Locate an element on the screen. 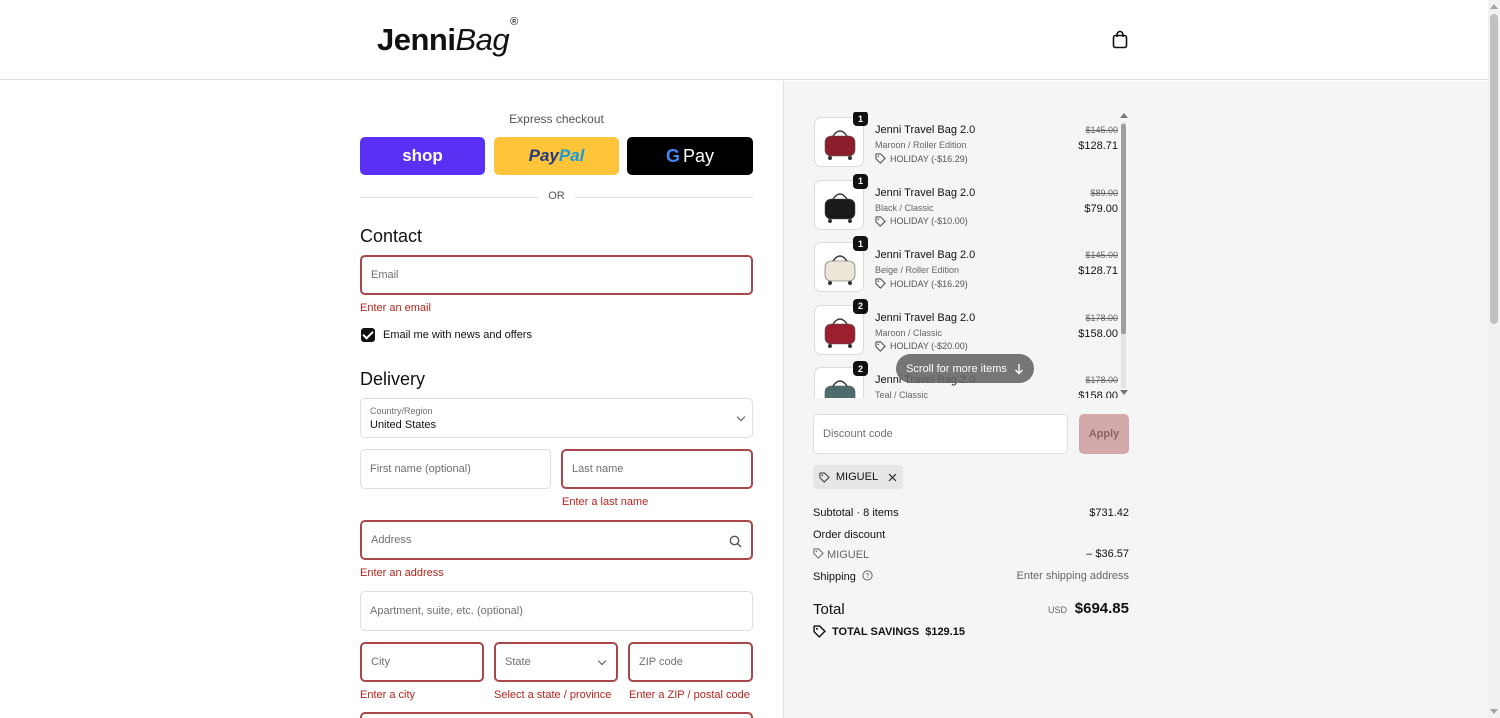  item-variant: Maroon / Classic is located at coordinates (909, 332).